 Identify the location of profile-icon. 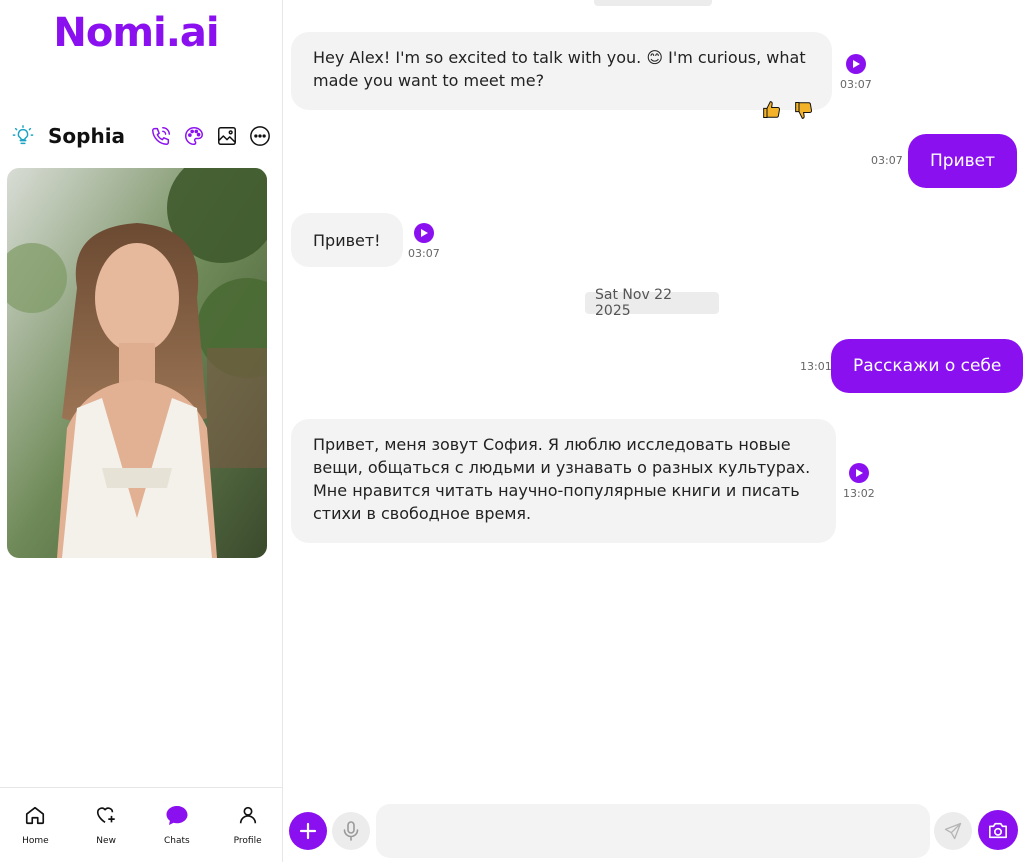
(248, 817).